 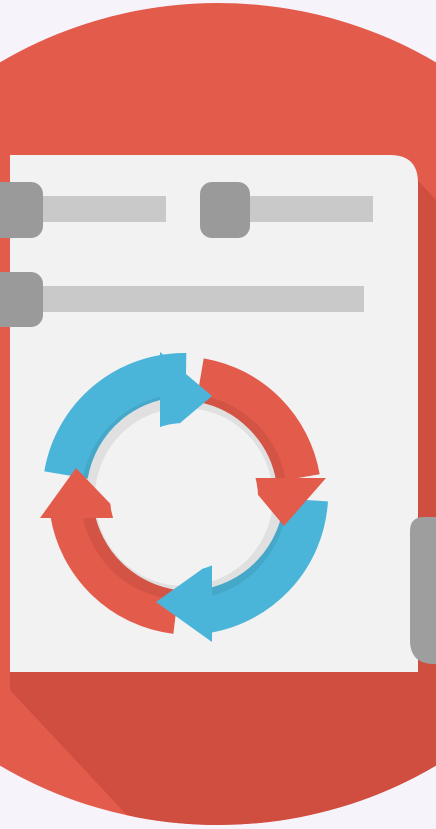 What do you see at coordinates (423, 590) in the screenshot?
I see `scrollbar` at bounding box center [423, 590].